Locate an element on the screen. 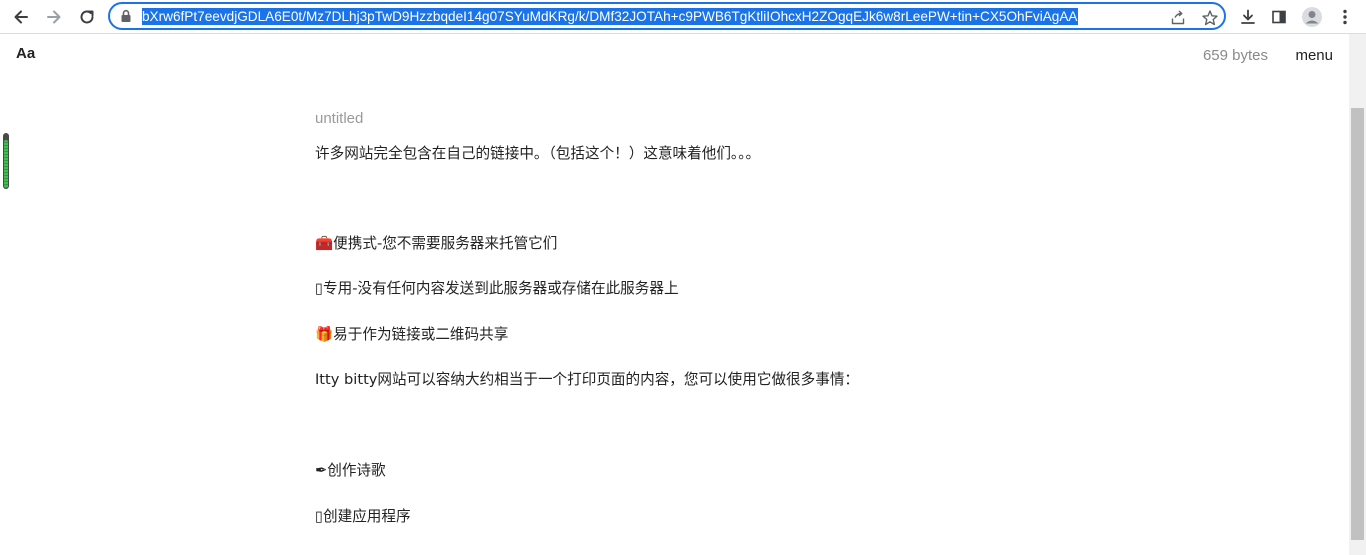 This screenshot has height=555, width=1366. scrollbar-thumb is located at coordinates (1357, 324).